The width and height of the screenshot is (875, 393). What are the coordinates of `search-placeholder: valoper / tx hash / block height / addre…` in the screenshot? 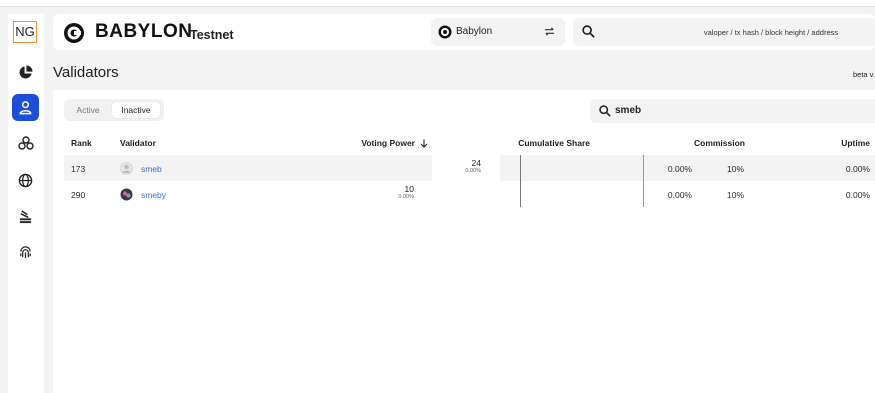 It's located at (771, 32).